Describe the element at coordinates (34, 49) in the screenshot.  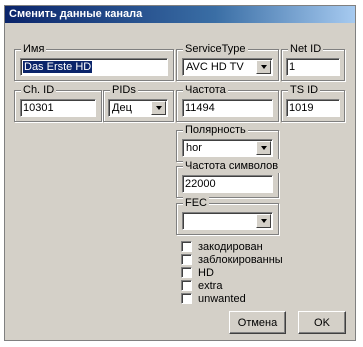
I see `name-label: Имя` at that location.